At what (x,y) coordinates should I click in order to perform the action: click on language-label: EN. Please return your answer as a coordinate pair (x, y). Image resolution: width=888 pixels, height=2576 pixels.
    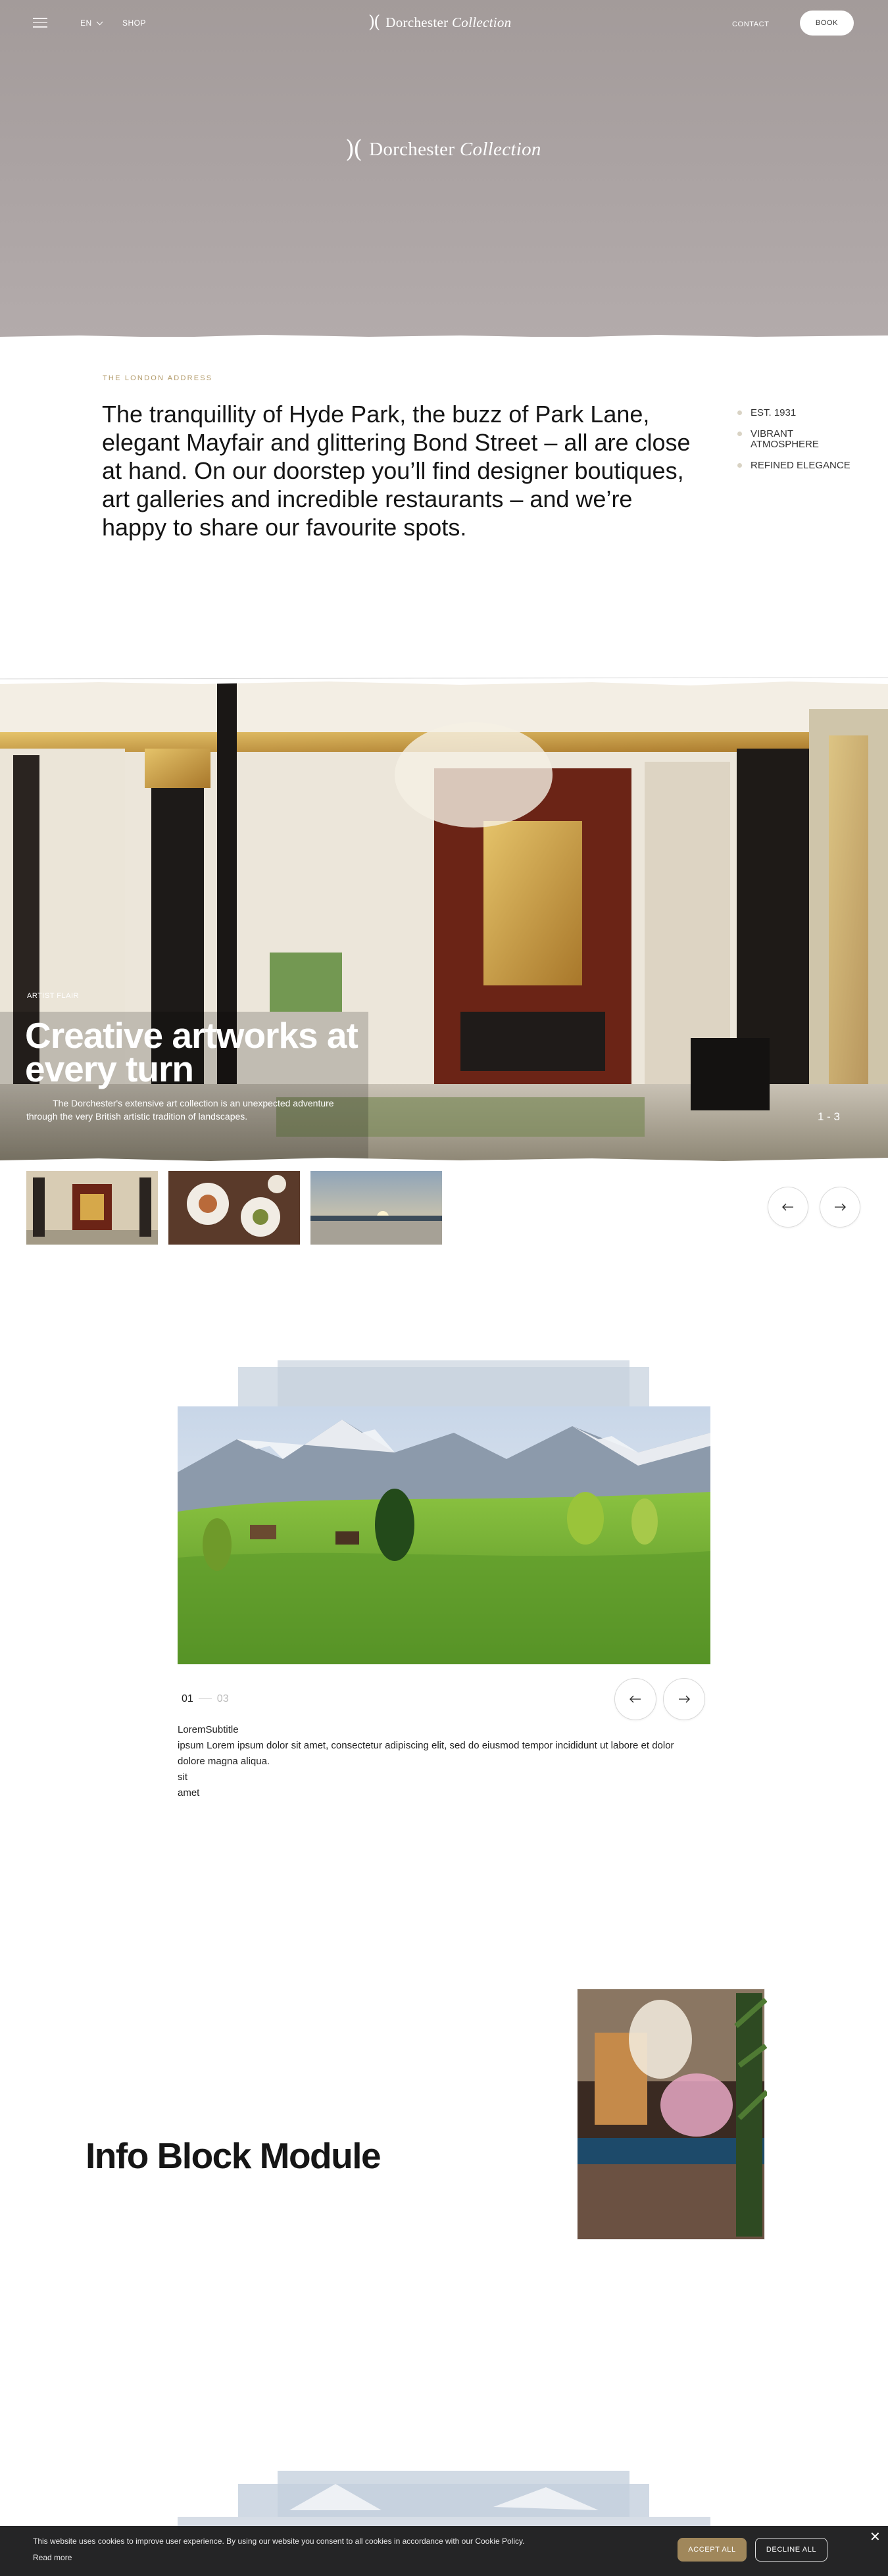
    Looking at the image, I should click on (86, 23).